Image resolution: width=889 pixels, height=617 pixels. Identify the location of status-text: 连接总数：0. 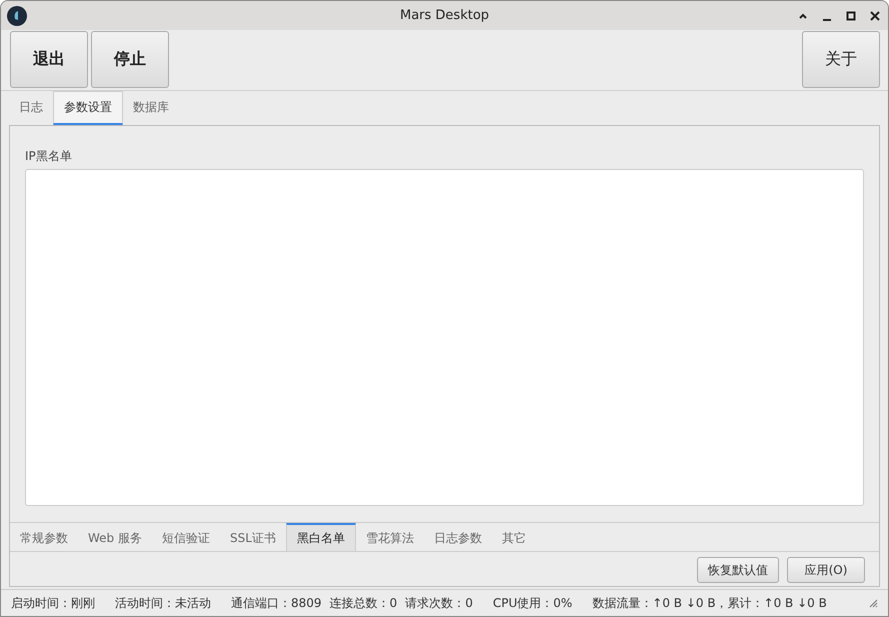
(364, 603).